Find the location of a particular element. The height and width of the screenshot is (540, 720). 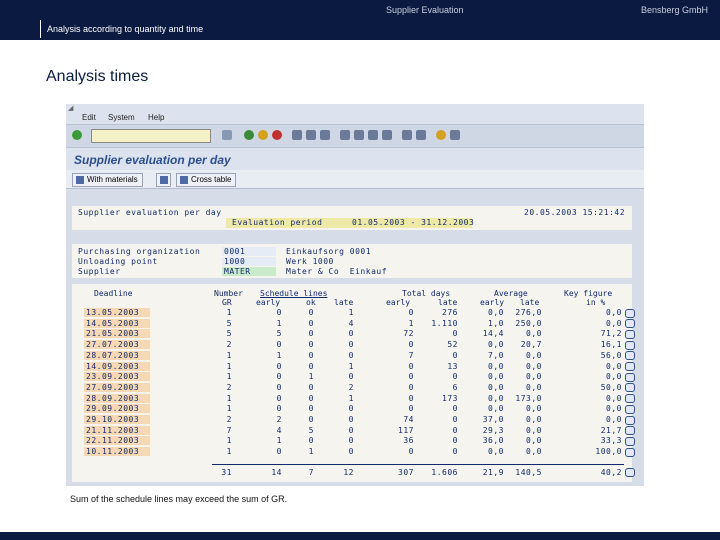

total-td-early: 307 is located at coordinates (406, 472).